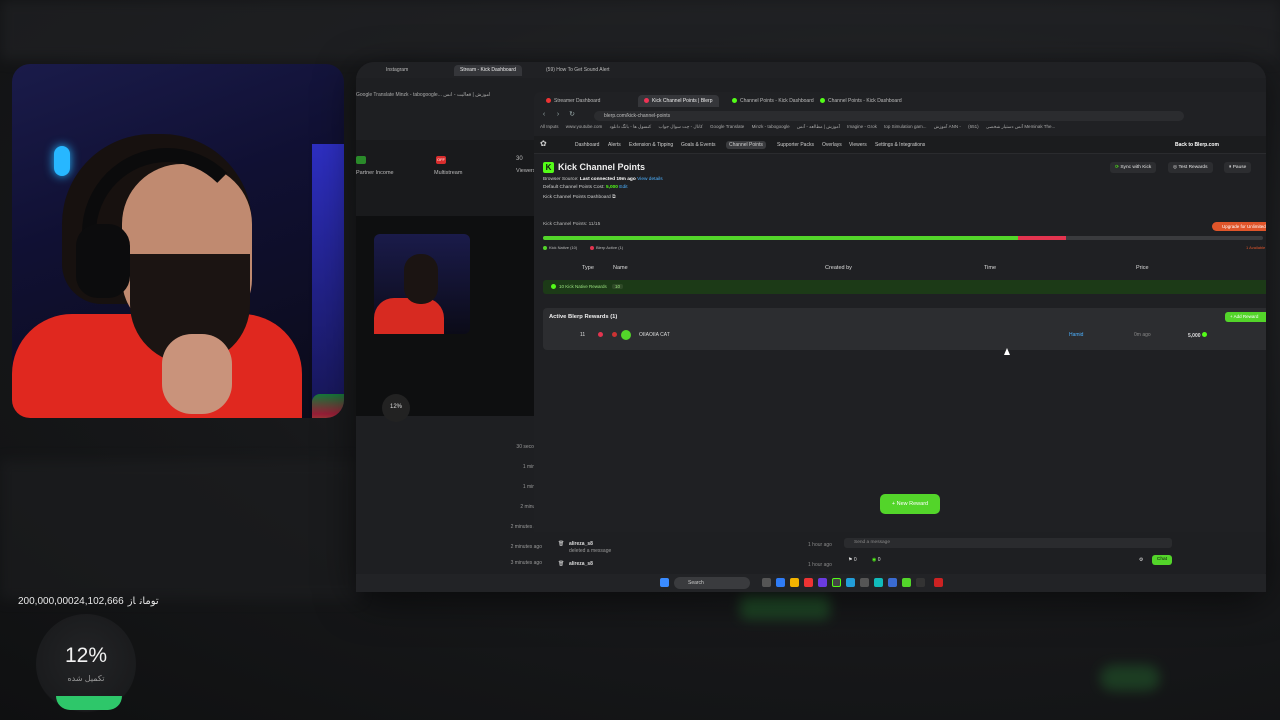 The height and width of the screenshot is (720, 1280). I want to click on nav-extension-tipping: Extension & Tipping, so click(651, 145).